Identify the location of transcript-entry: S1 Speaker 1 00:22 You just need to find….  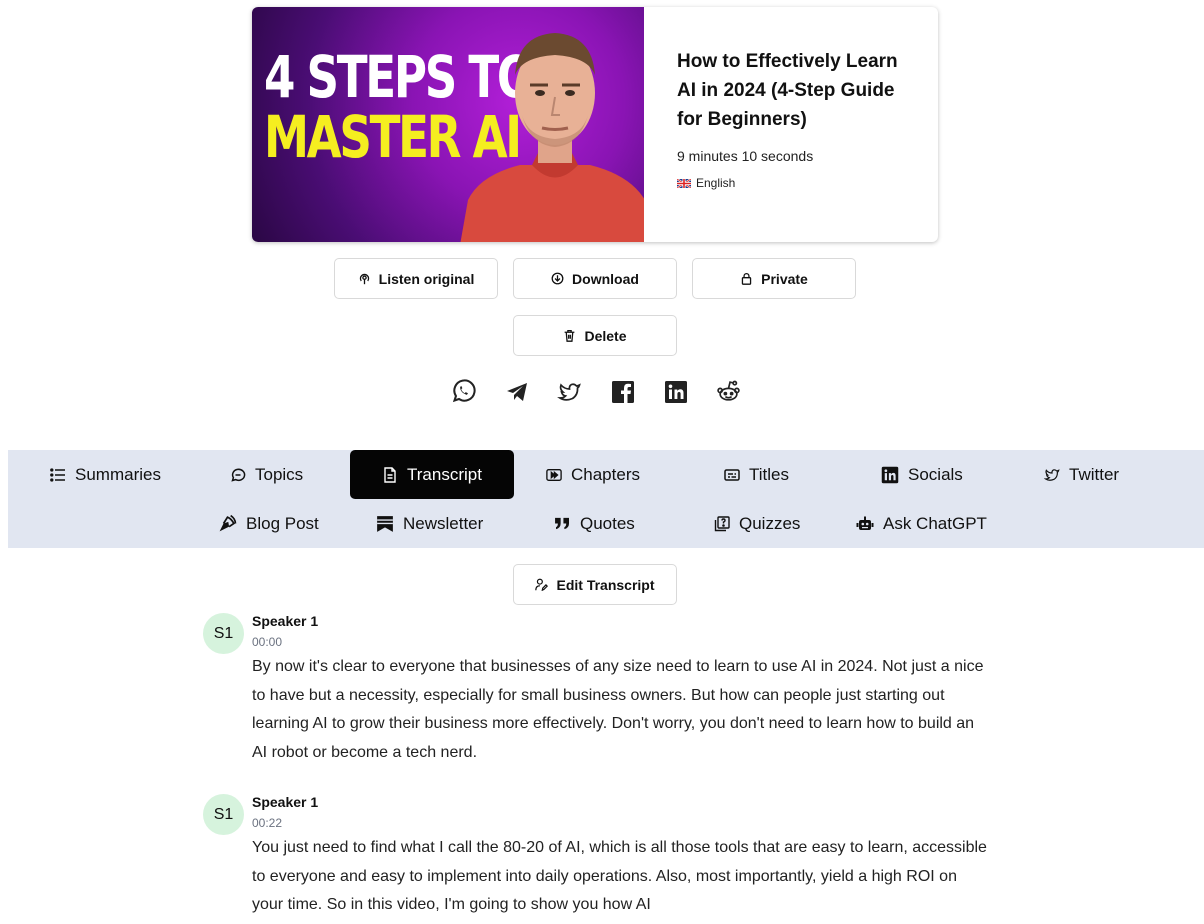
(603, 859).